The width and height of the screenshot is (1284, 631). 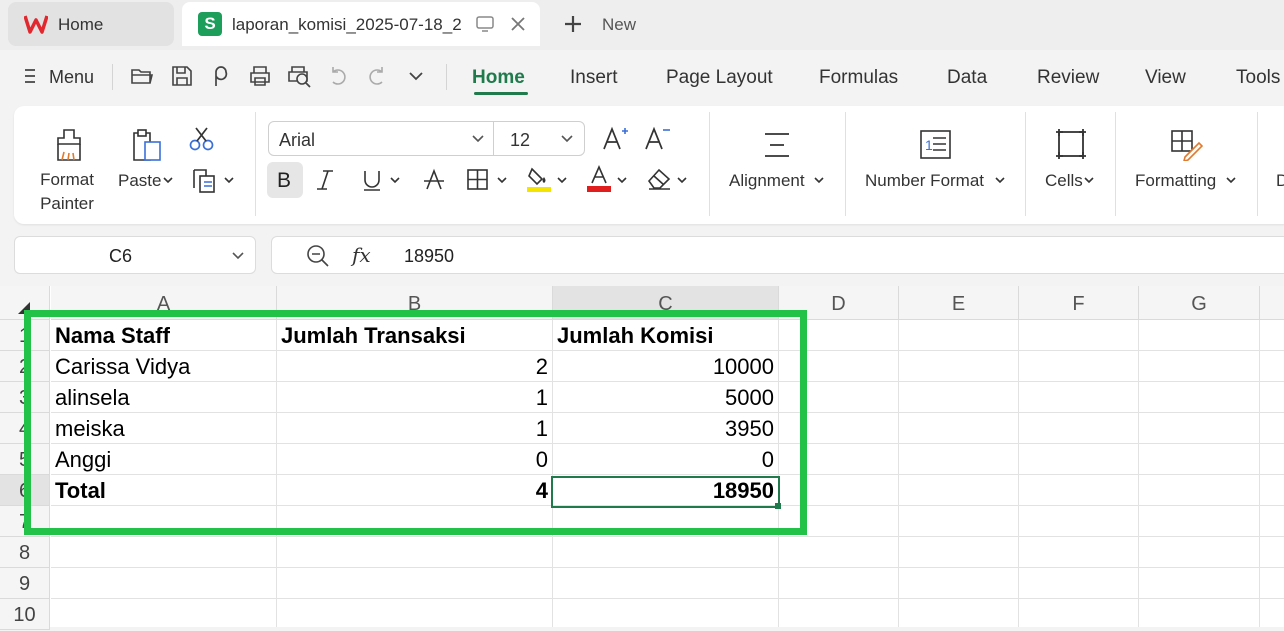 What do you see at coordinates (936, 145) in the screenshot?
I see `number-format-icon: 1` at bounding box center [936, 145].